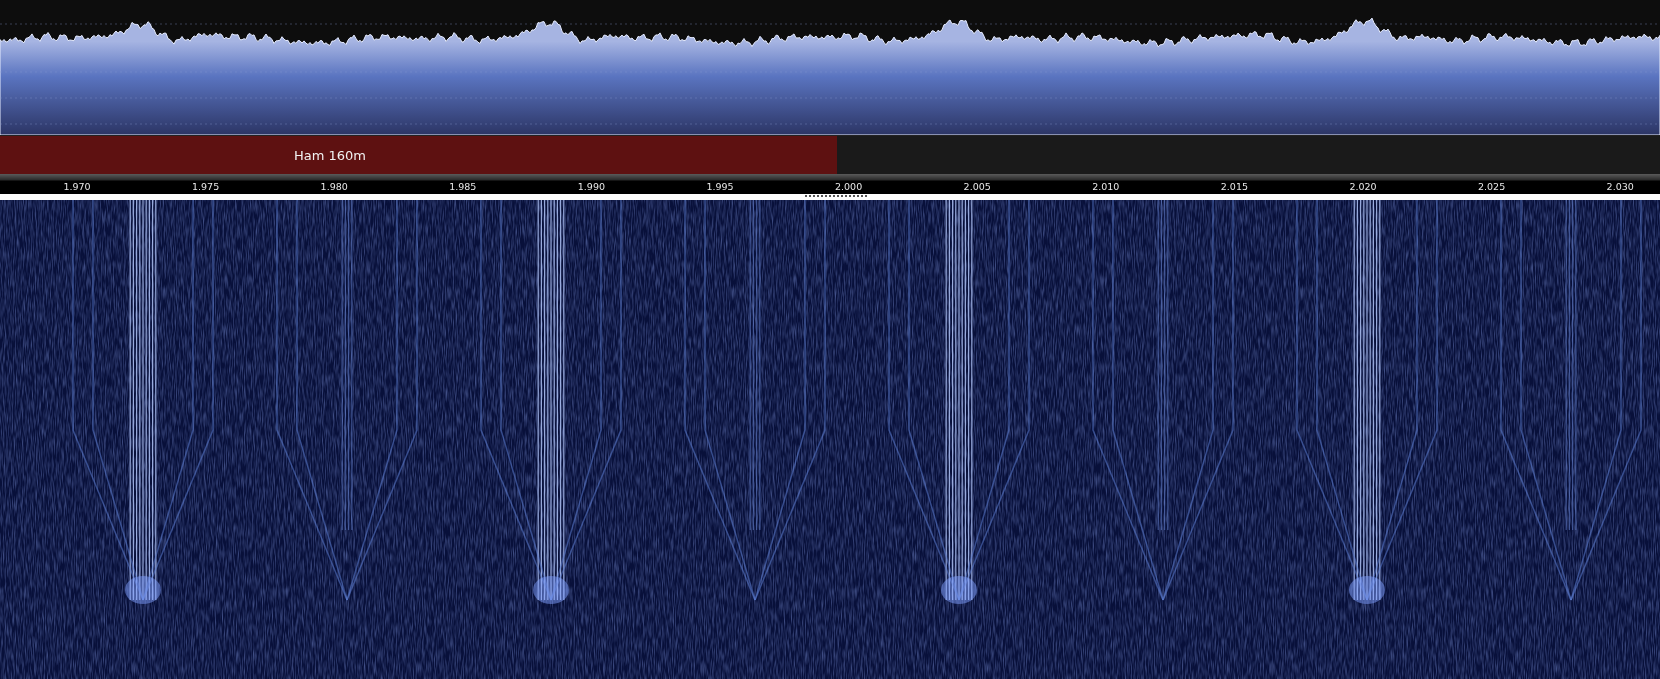 The image size is (1660, 679). What do you see at coordinates (1363, 186) in the screenshot?
I see `frequency-label: 2.020` at bounding box center [1363, 186].